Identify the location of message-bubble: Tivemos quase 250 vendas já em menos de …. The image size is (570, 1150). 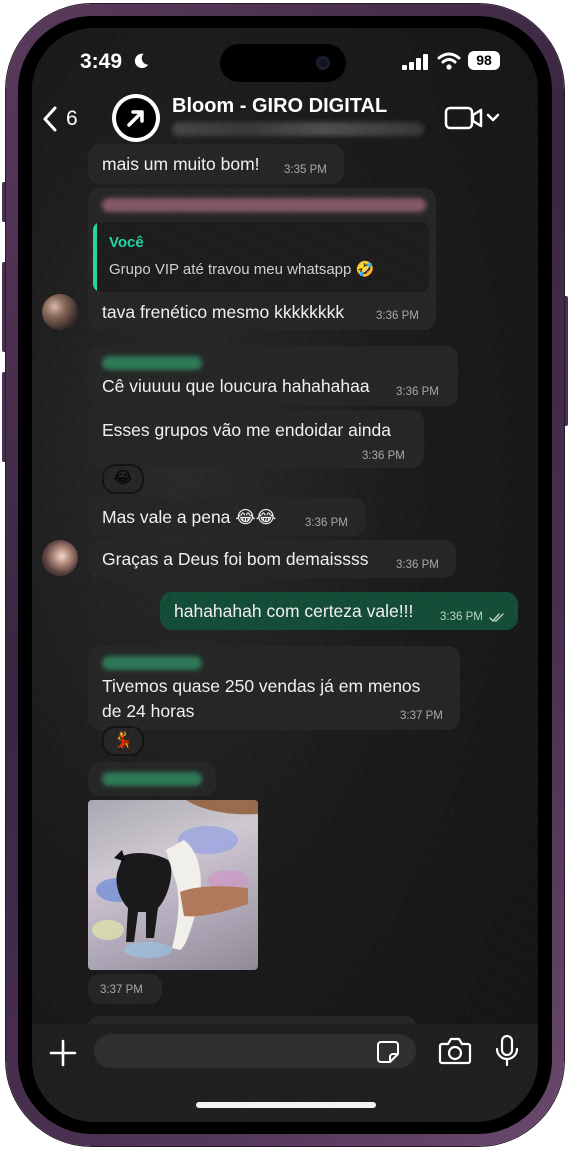
(274, 688).